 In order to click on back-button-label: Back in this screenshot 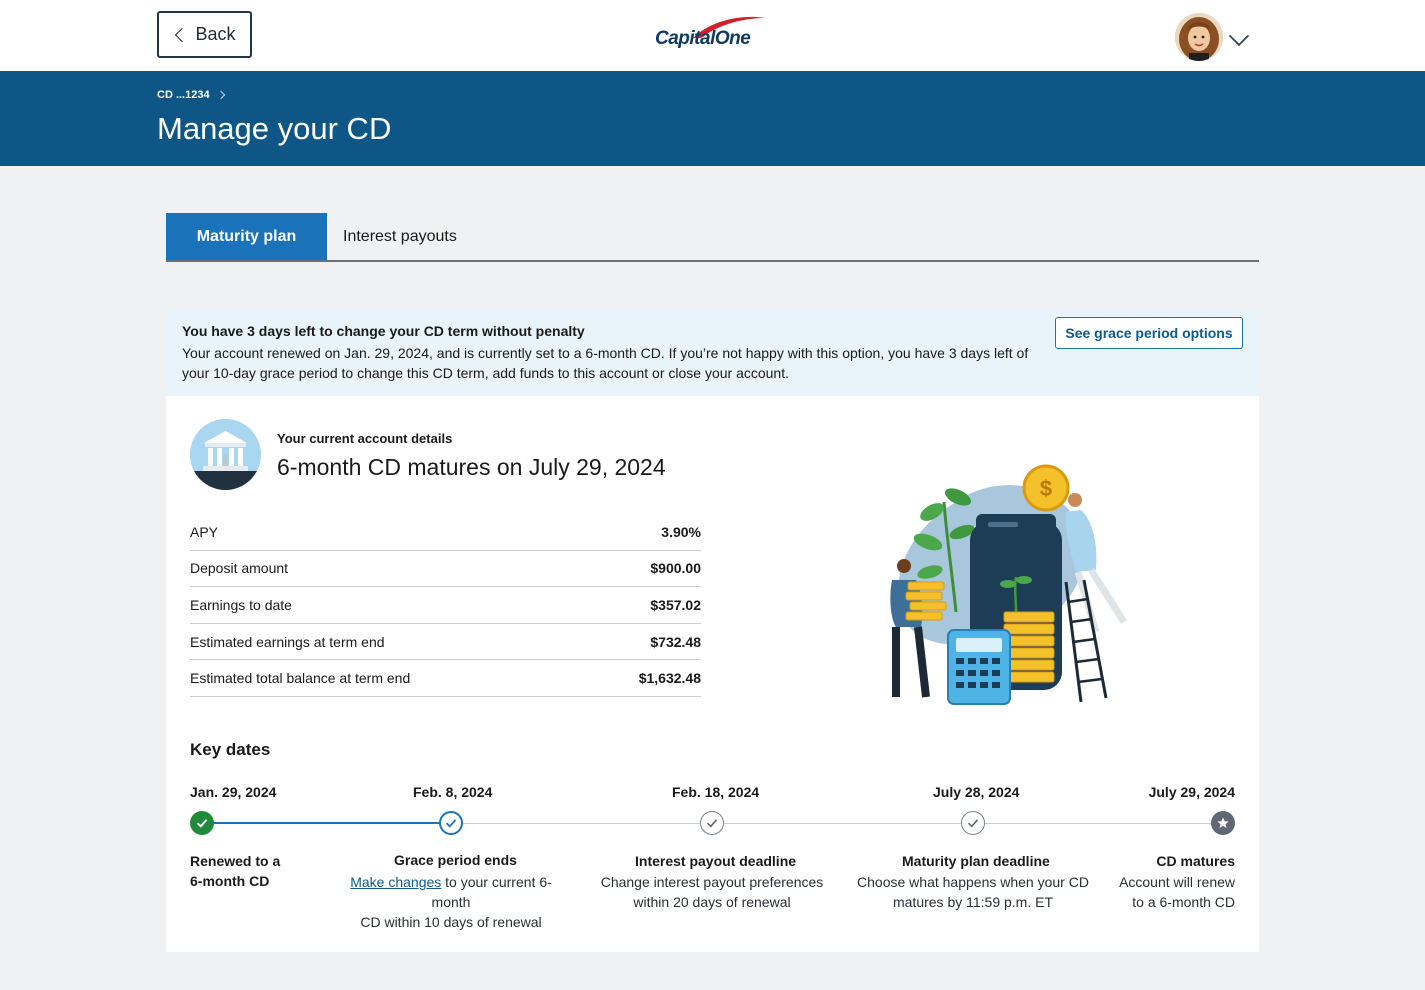, I will do `click(215, 34)`.